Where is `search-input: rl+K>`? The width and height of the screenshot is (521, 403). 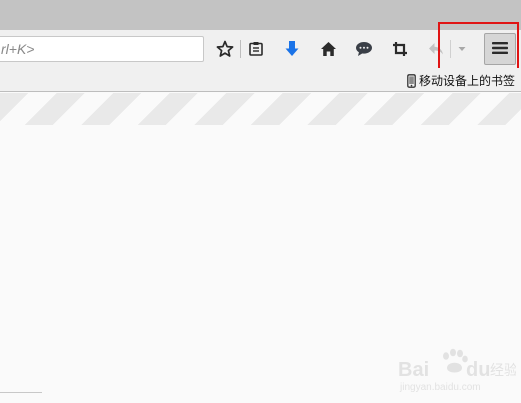
search-input: rl+K> is located at coordinates (102, 49).